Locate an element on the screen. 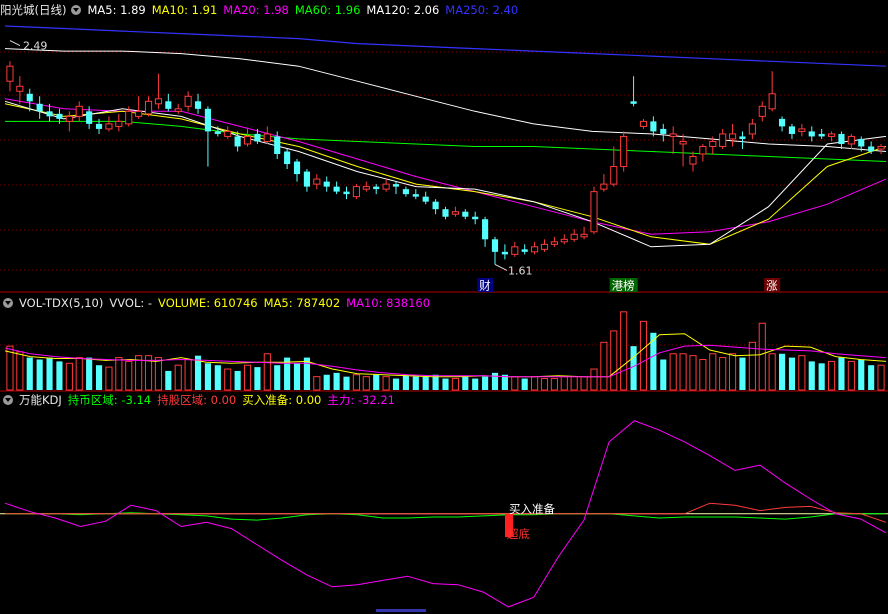 Image resolution: width=888 pixels, height=614 pixels. volume-legend: VOLUME: 610746 is located at coordinates (208, 303).